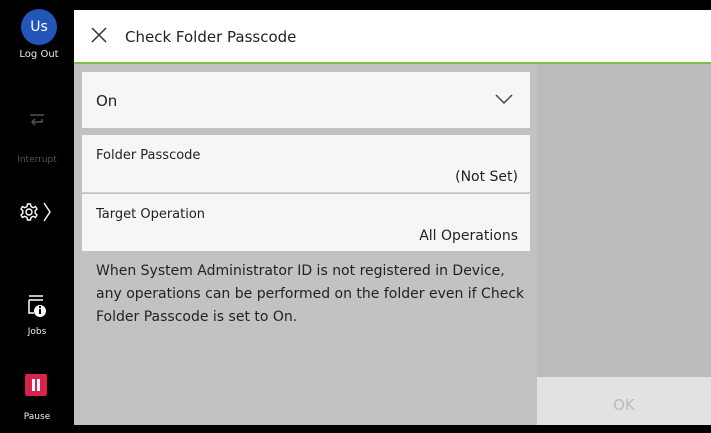  Describe the element at coordinates (211, 37) in the screenshot. I see `page-title: Check Folder Passcode` at that location.